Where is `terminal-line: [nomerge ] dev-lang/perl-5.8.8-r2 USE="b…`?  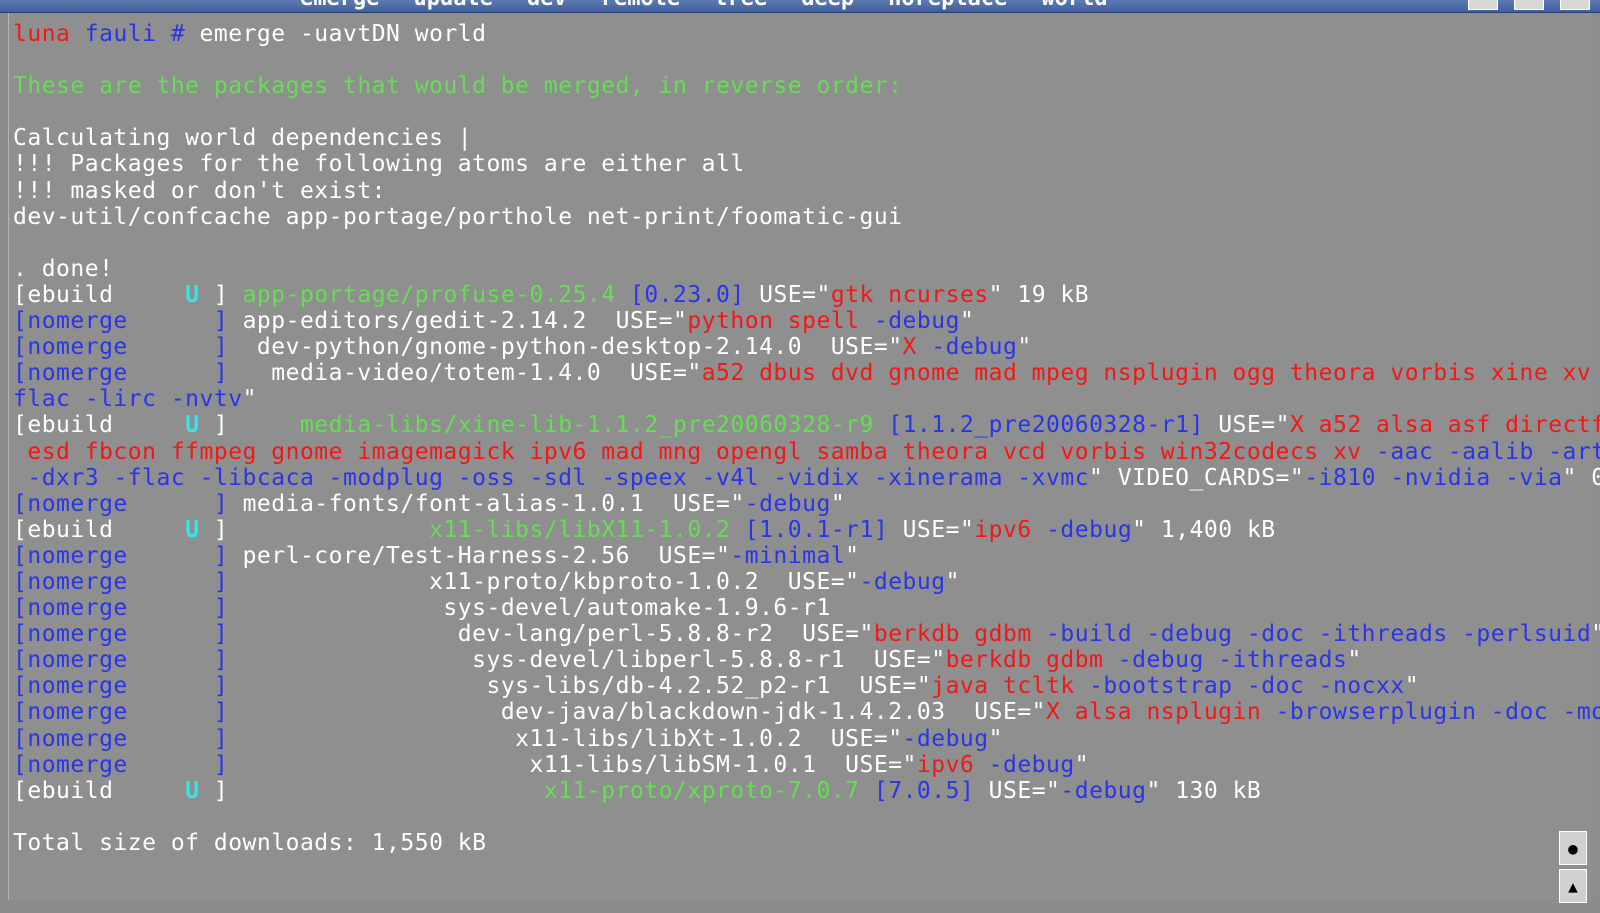
terminal-line: [nomerge ] dev-lang/perl-5.8.8-r2 USE="b… is located at coordinates (806, 634).